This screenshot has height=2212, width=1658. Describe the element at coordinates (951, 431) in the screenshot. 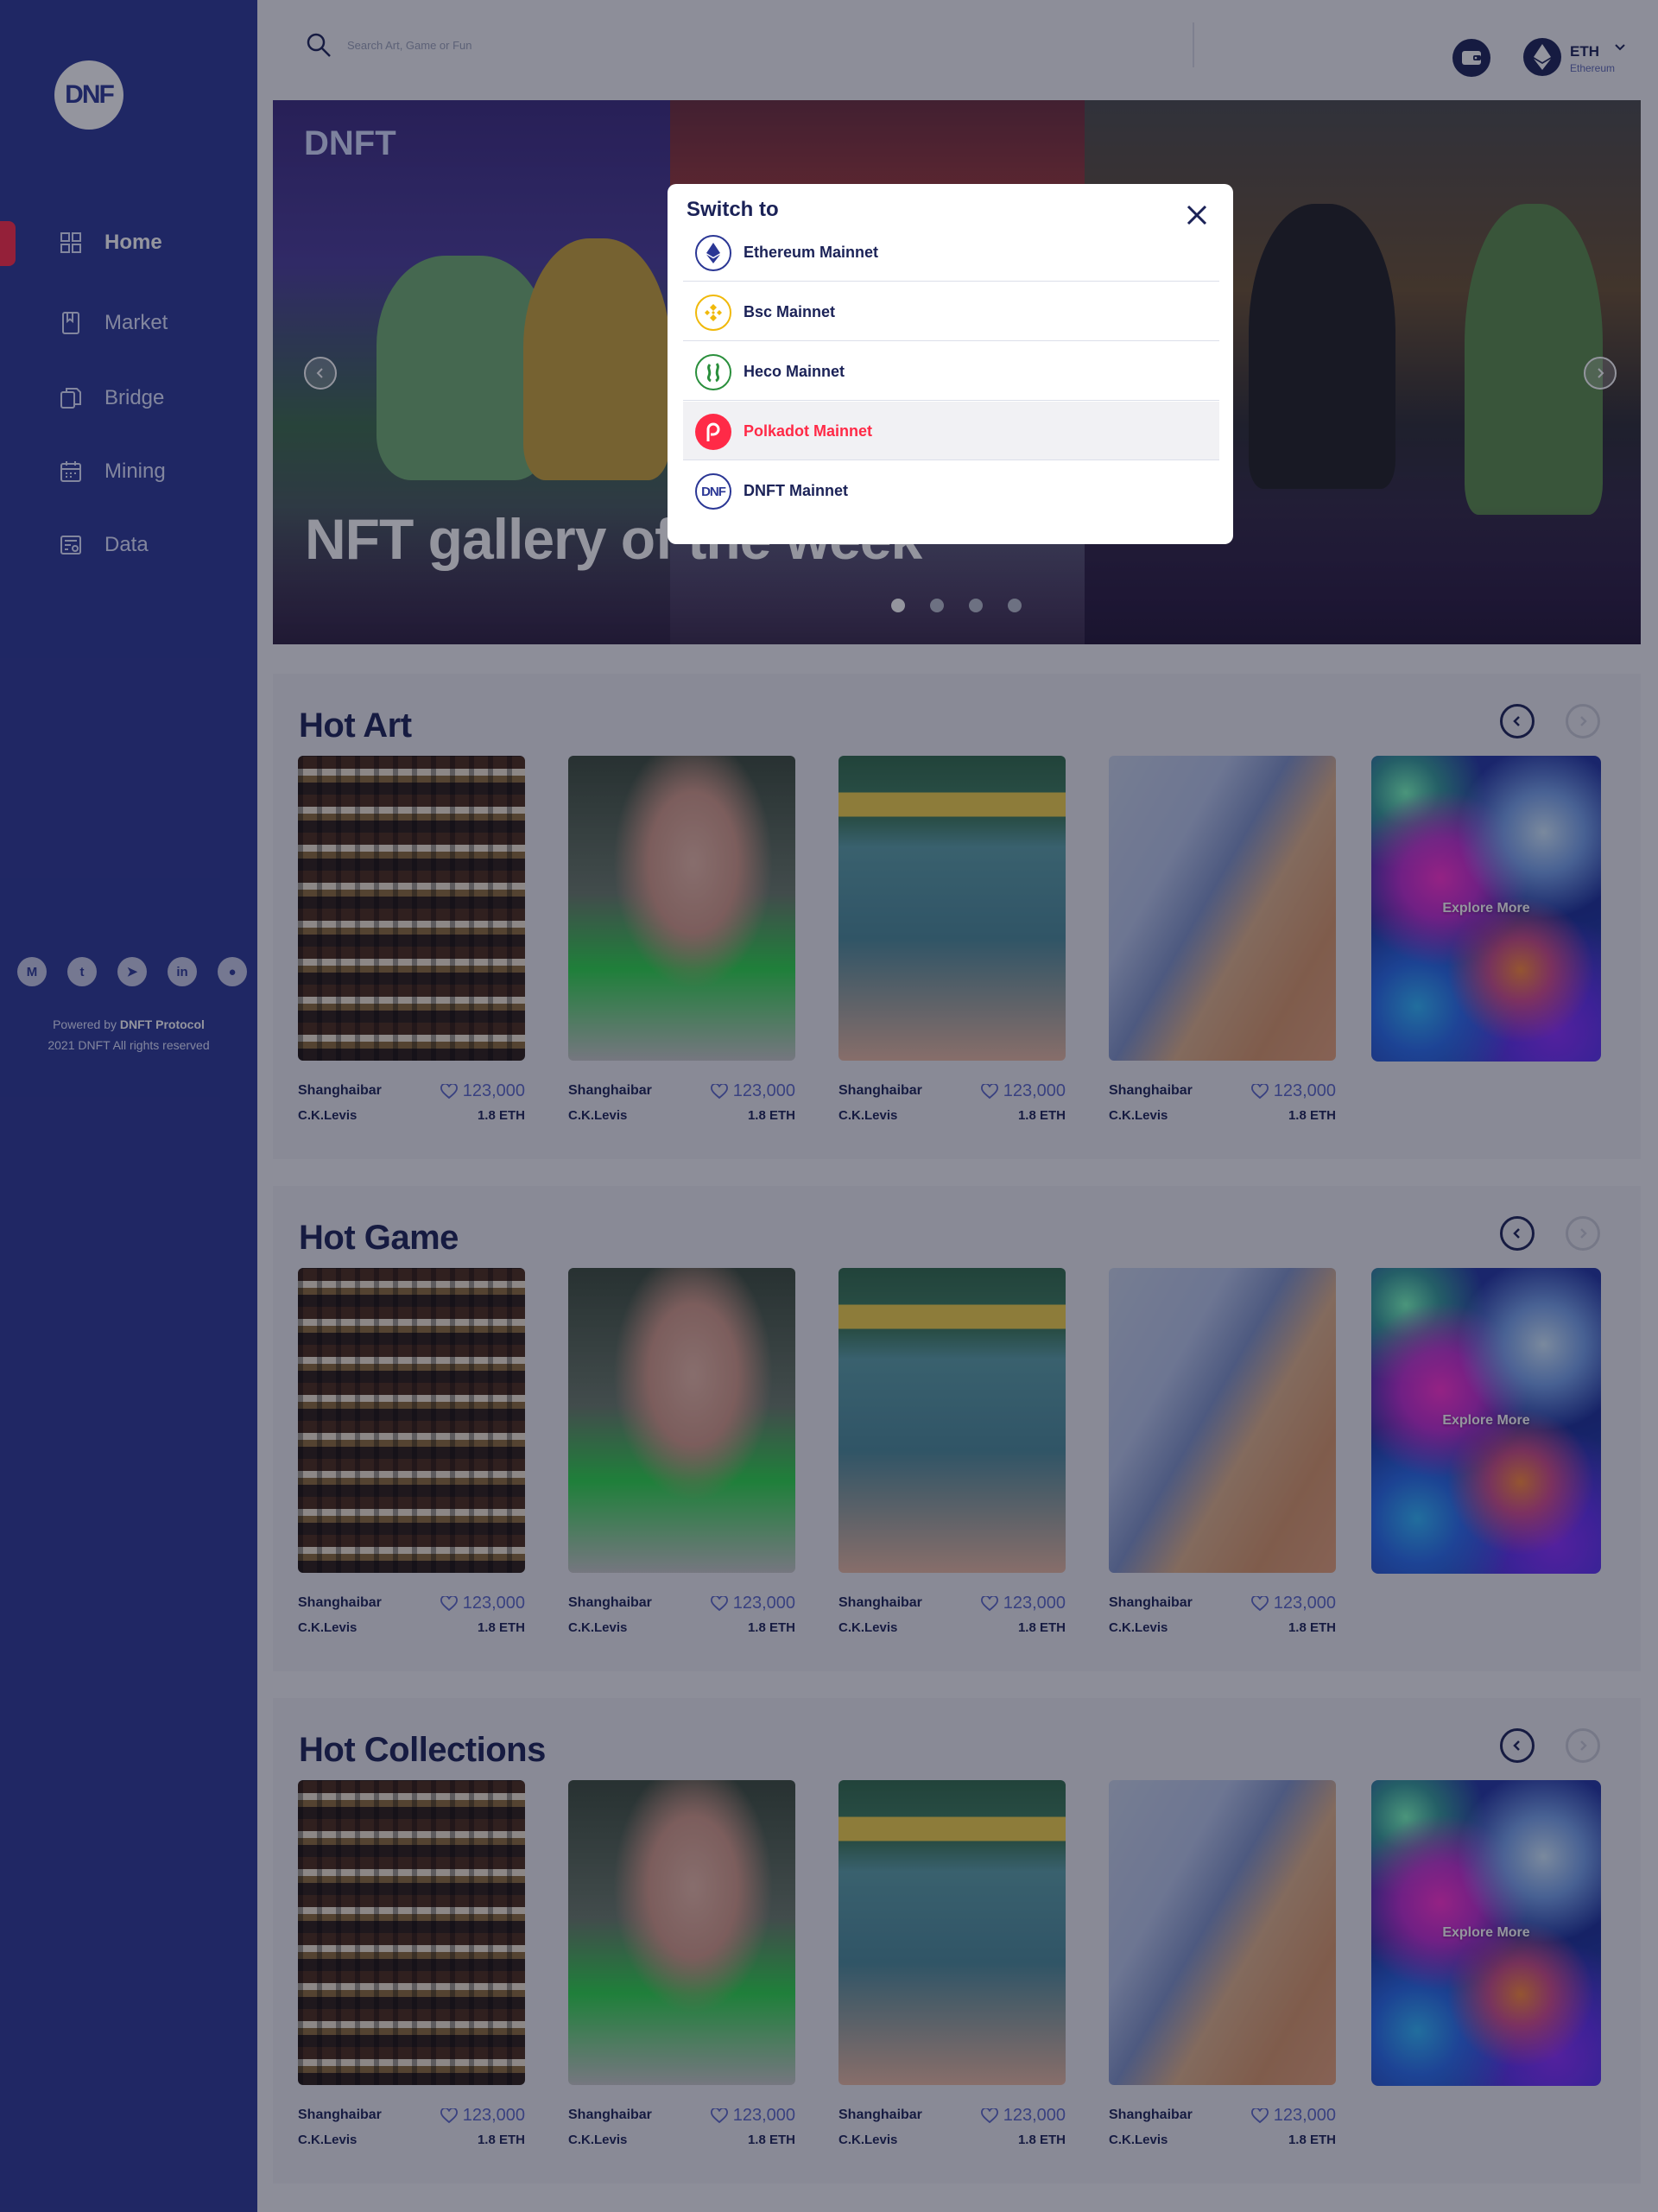

I see `network-option-polkadot: Polkadot Mainnet` at that location.